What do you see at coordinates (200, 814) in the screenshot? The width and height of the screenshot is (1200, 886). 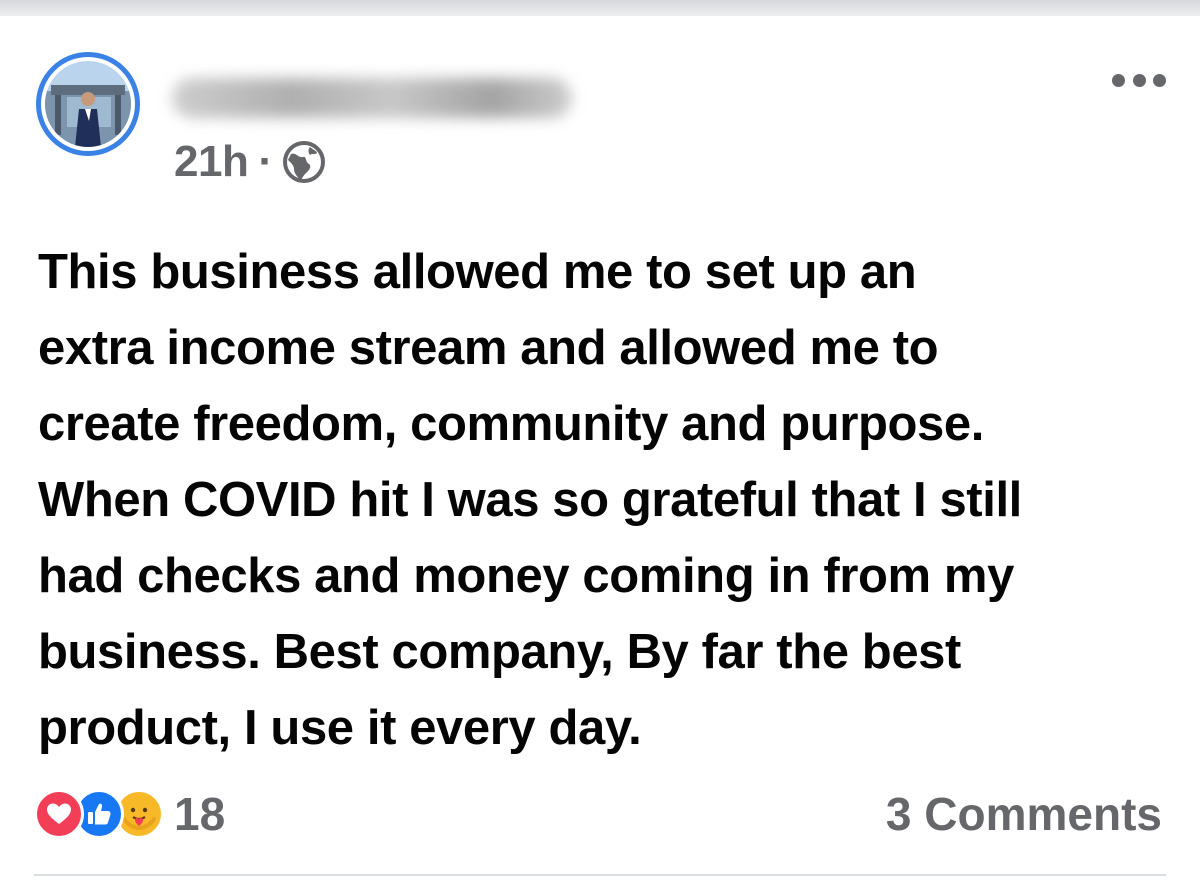 I see `reaction-count: 18` at bounding box center [200, 814].